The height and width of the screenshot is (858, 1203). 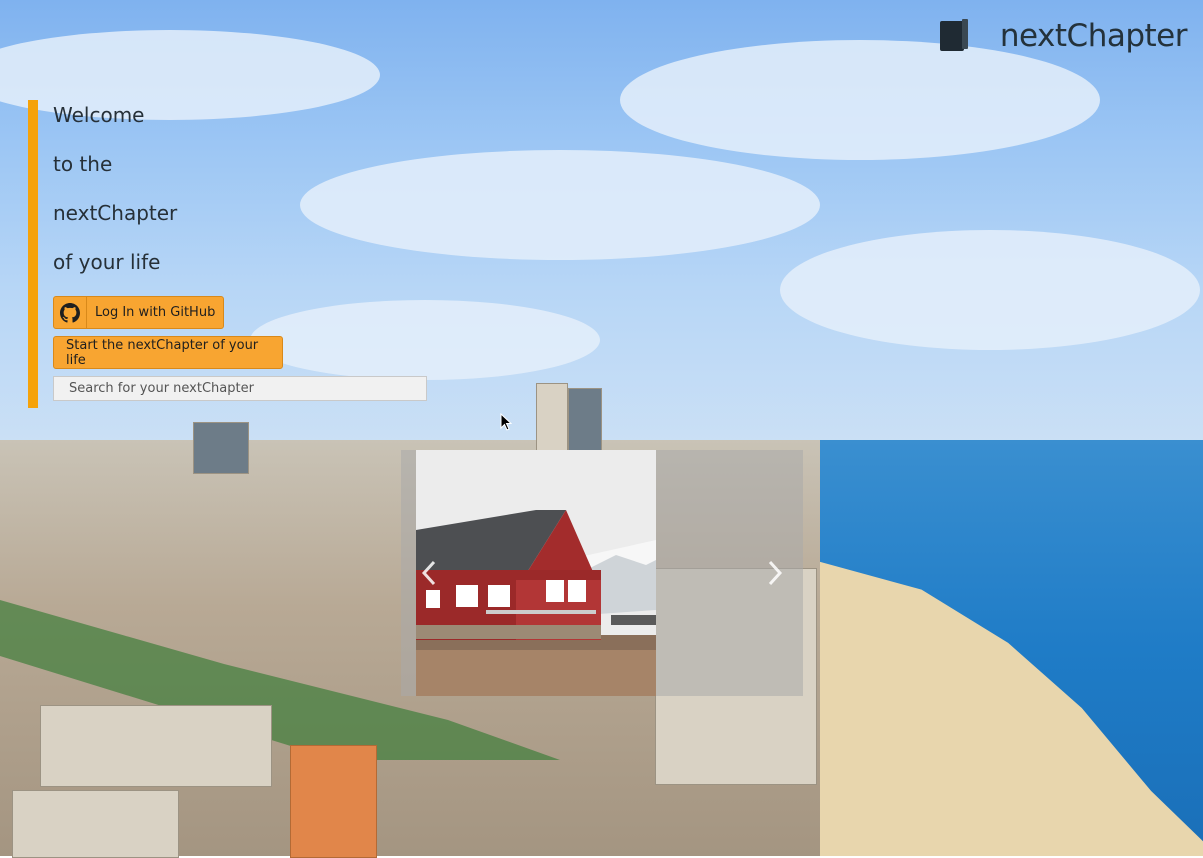 What do you see at coordinates (33, 254) in the screenshot?
I see `welcome-accent-bar` at bounding box center [33, 254].